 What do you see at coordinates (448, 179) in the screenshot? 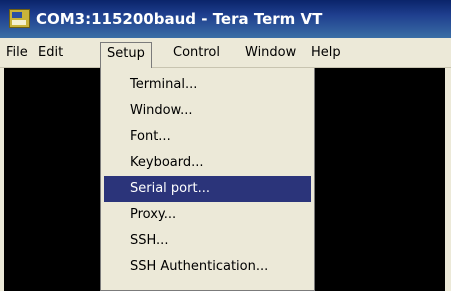
I see `window-frame-right` at bounding box center [448, 179].